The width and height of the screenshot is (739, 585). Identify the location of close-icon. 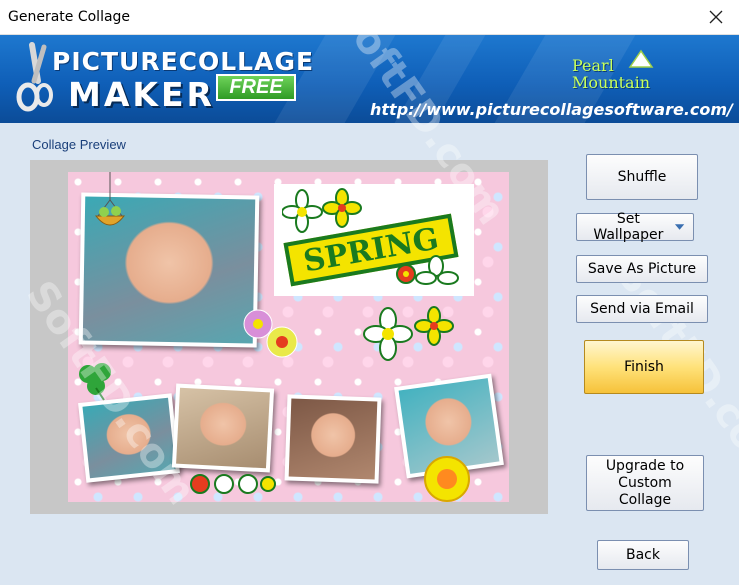
(716, 17).